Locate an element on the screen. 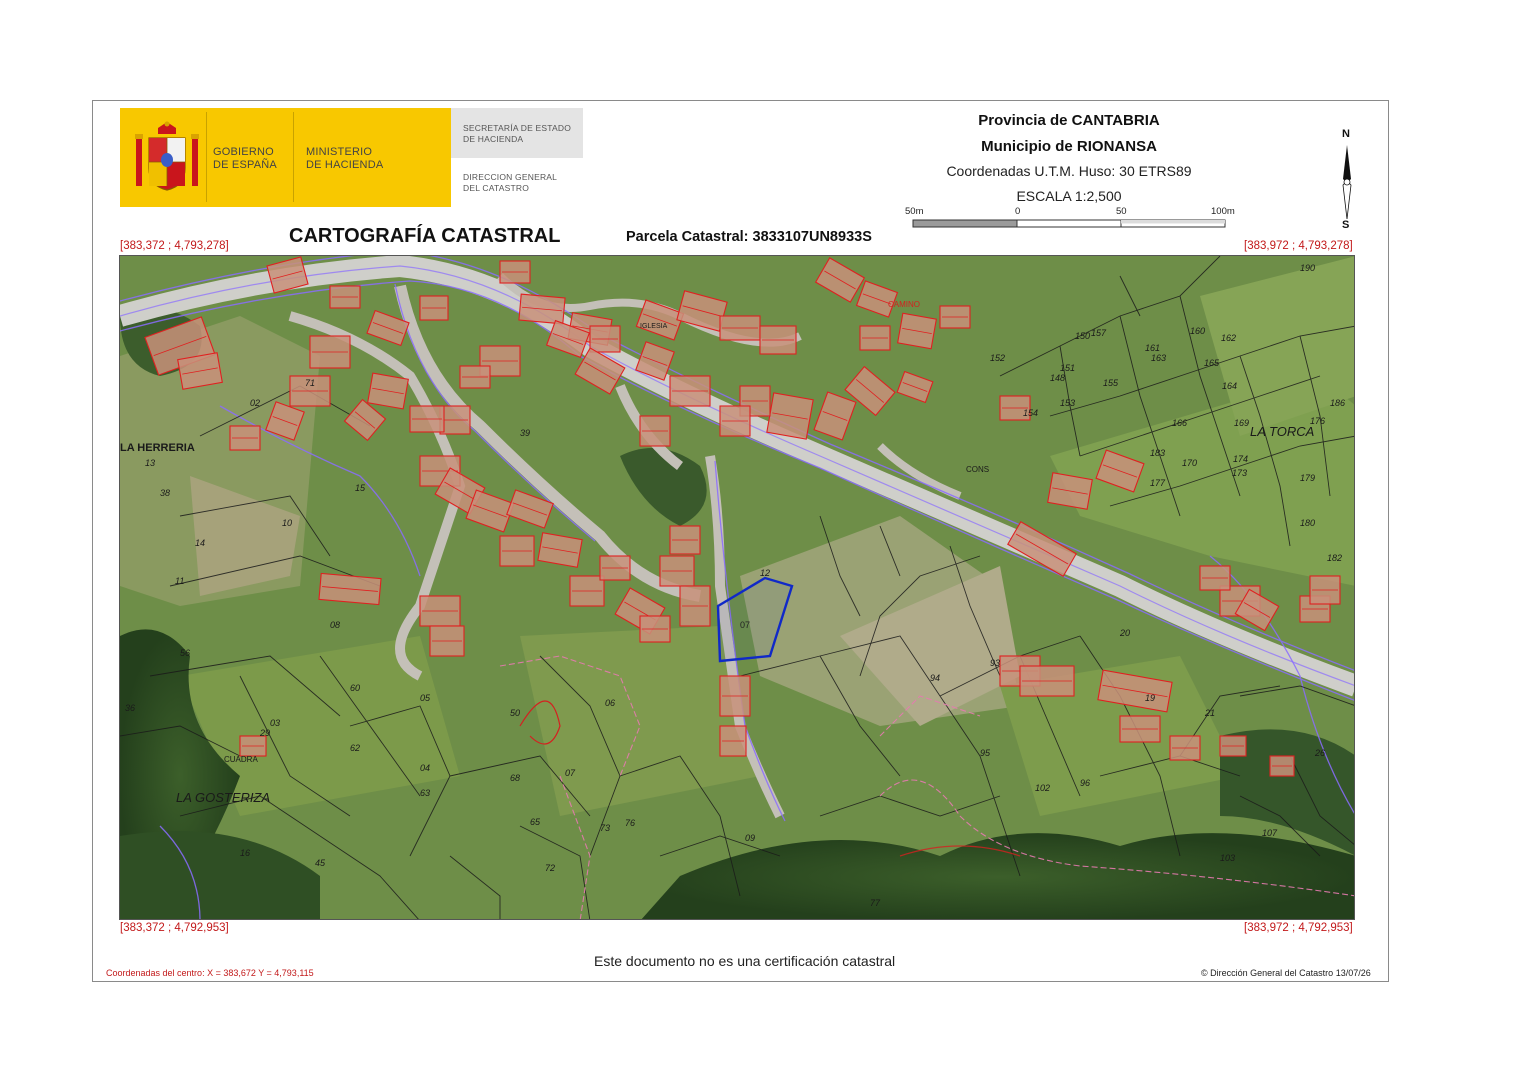  parcel-number-label: 157 is located at coordinates (1099, 333).